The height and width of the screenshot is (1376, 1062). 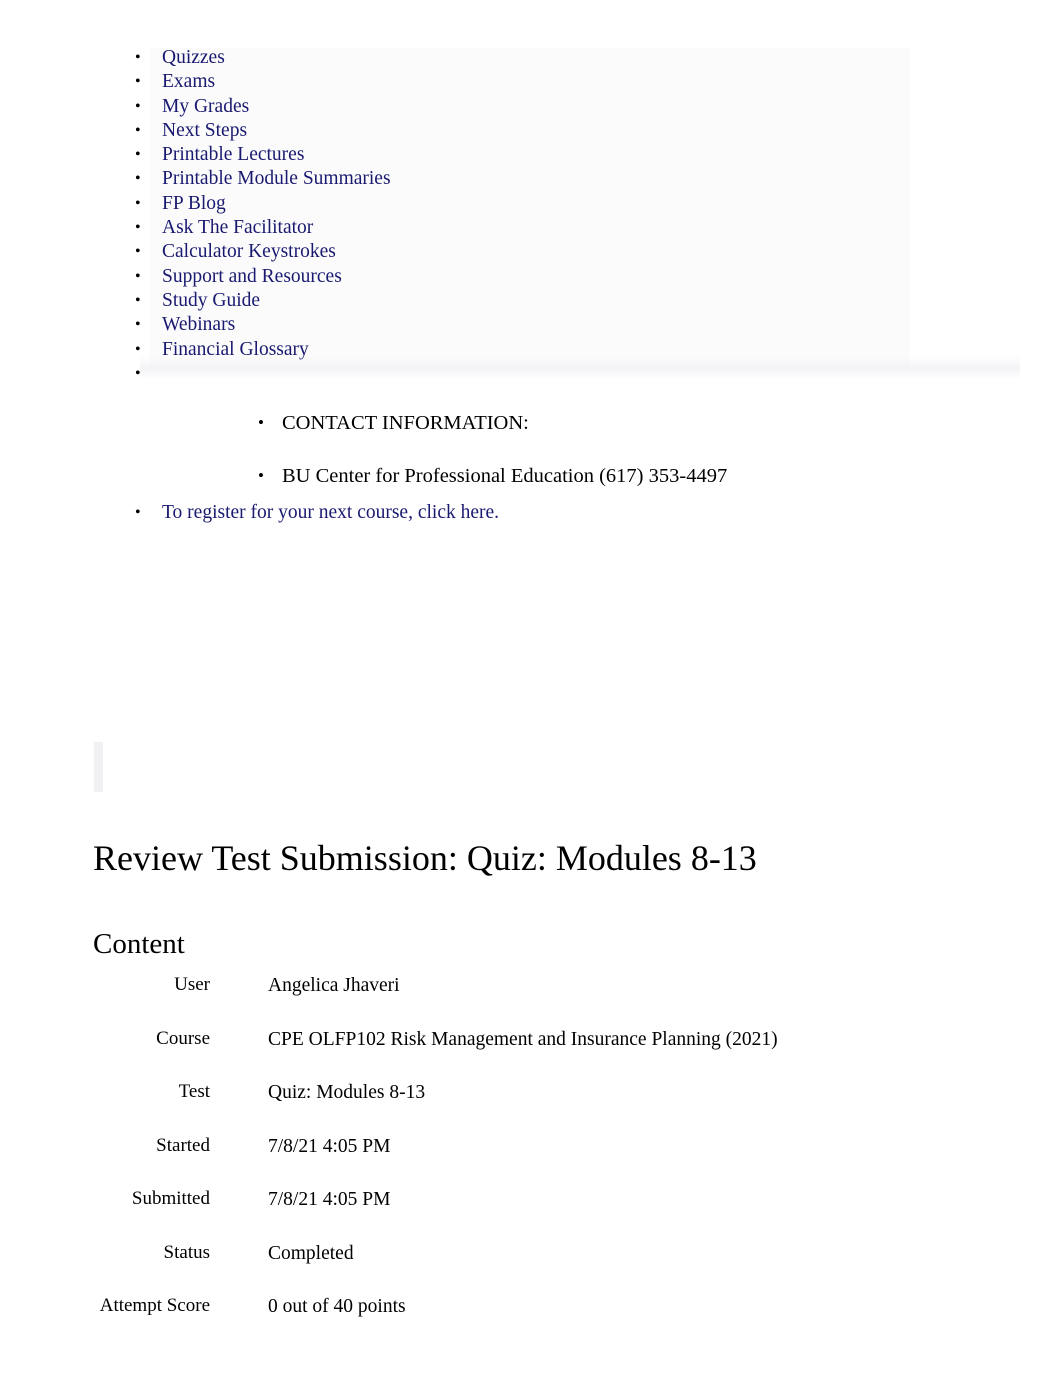 I want to click on table-row: Submitted 7/8/21 4:05 PM, so click(x=389, y=1213).